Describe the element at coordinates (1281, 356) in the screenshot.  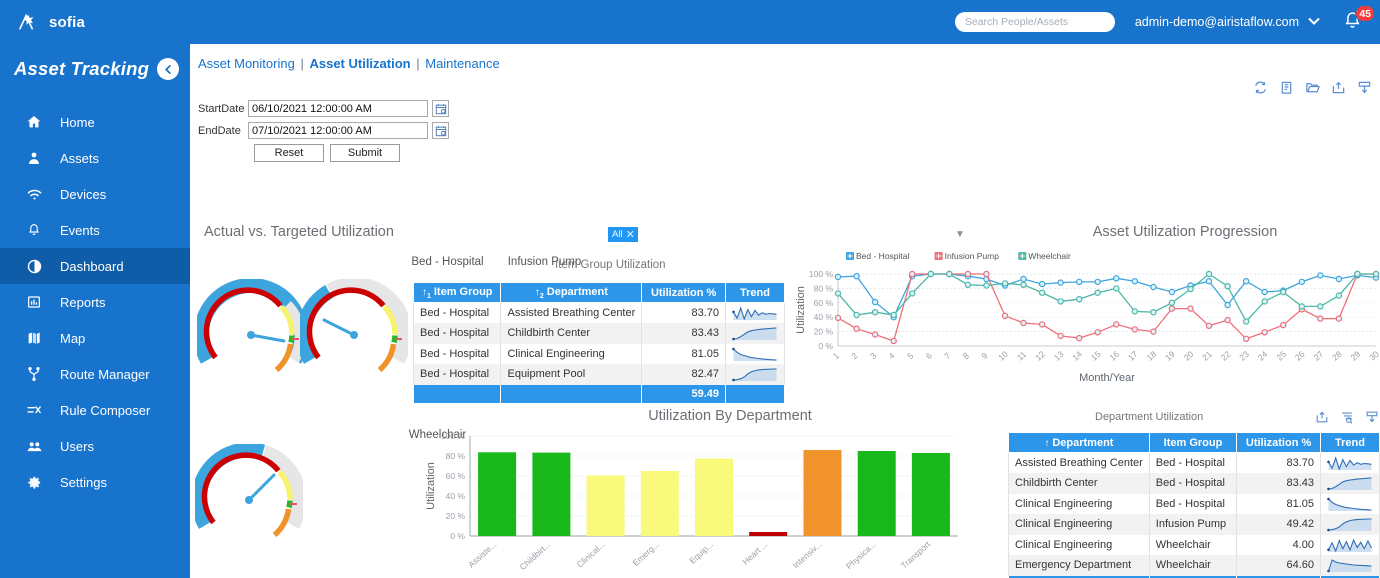
I see `svg-text: 25` at that location.